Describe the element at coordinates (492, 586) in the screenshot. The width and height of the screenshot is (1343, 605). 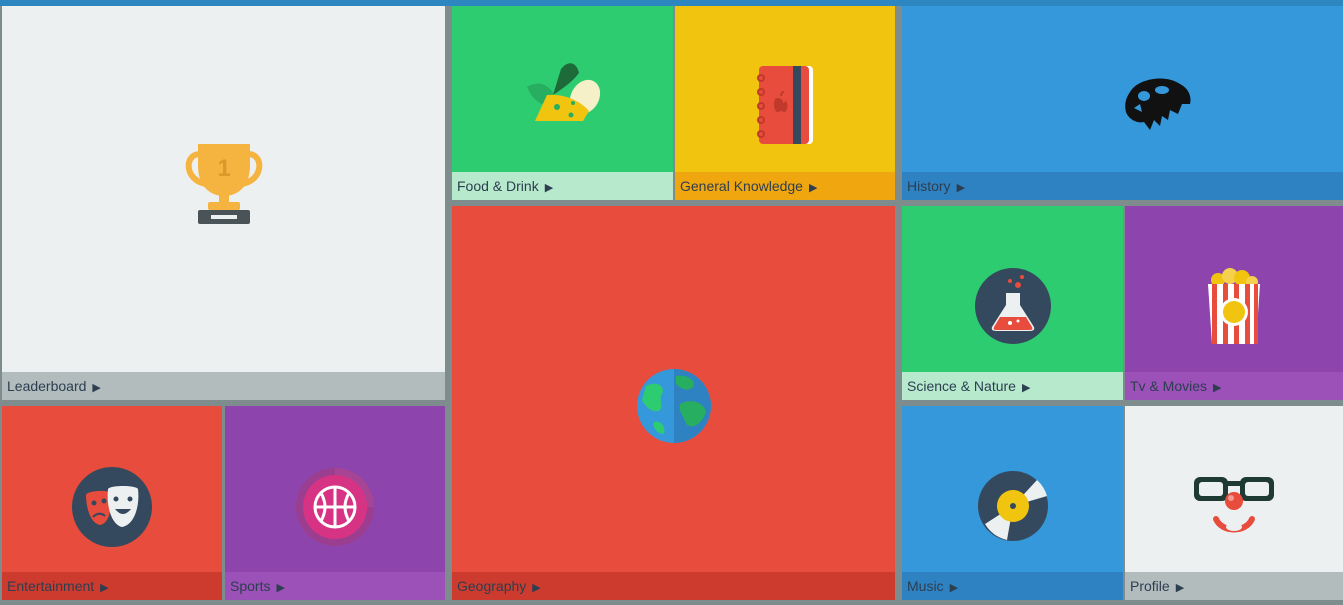
I see `geography-label-text: Geography` at that location.